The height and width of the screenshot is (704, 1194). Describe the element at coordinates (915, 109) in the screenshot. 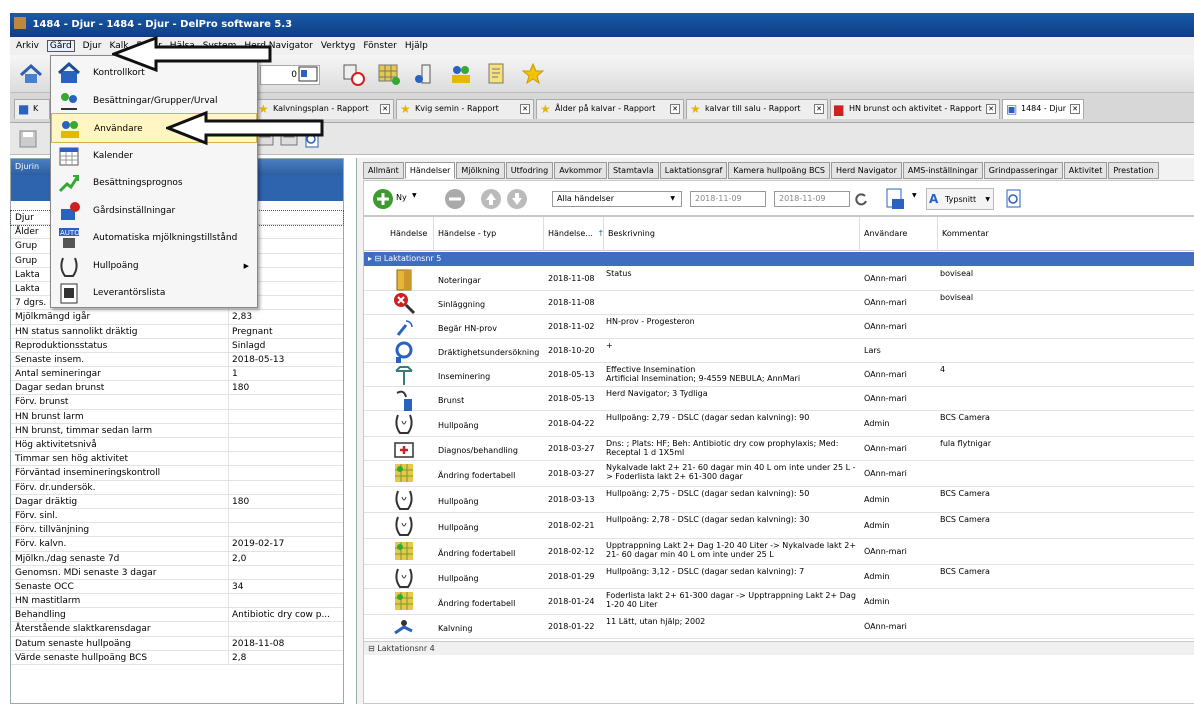

I see `tab-hn-brunst: ▆ HN brunst och aktivitet - Rapport ✕` at that location.